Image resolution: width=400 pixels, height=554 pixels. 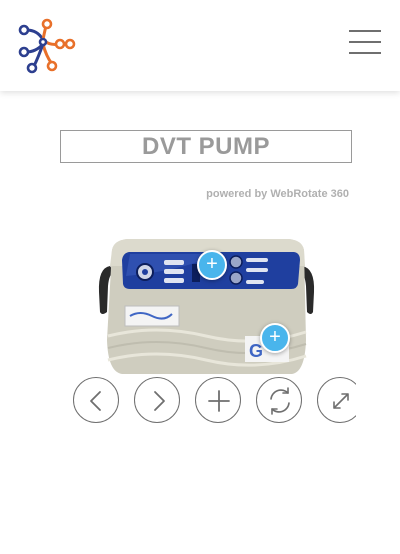 I want to click on chevron-left-icon, so click(x=95, y=401).